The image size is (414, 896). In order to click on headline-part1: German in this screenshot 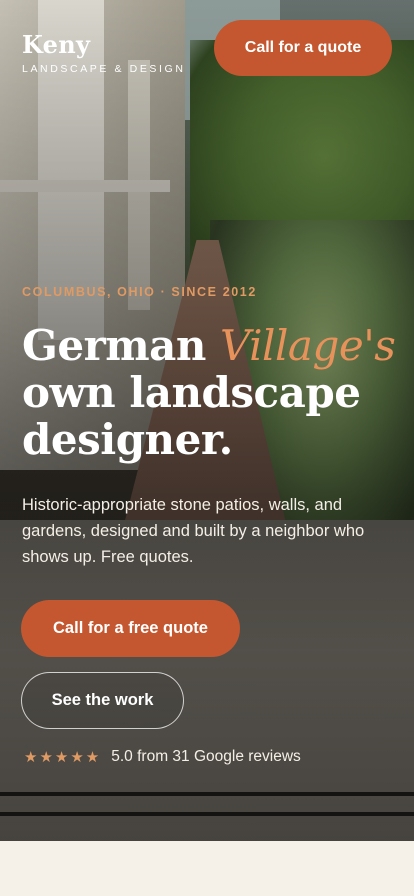, I will do `click(121, 345)`.